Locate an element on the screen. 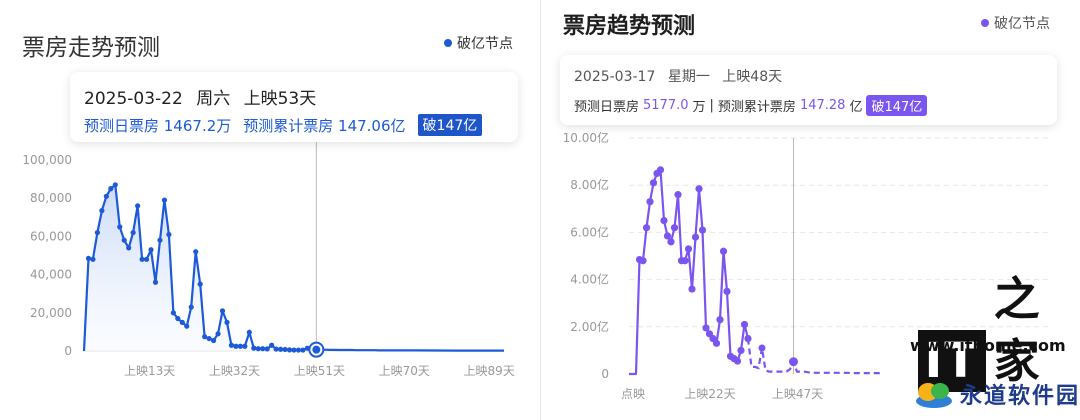 The width and height of the screenshot is (1080, 420). left-tooltip-total: 预测累计票房 147.06亿 is located at coordinates (324, 125).